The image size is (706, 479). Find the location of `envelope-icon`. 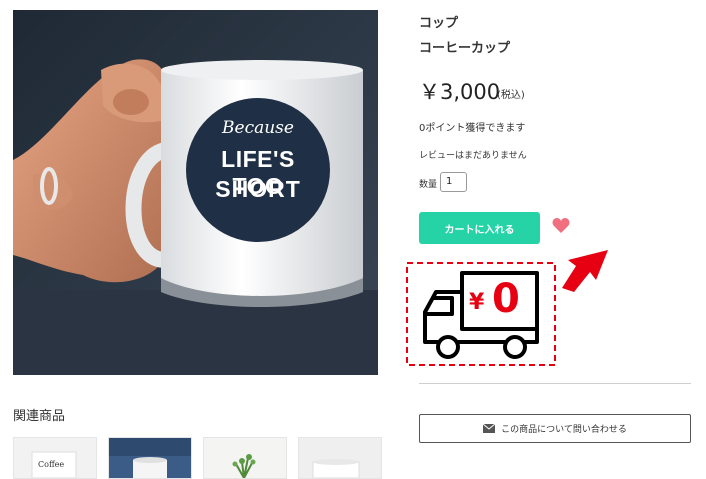

envelope-icon is located at coordinates (489, 428).